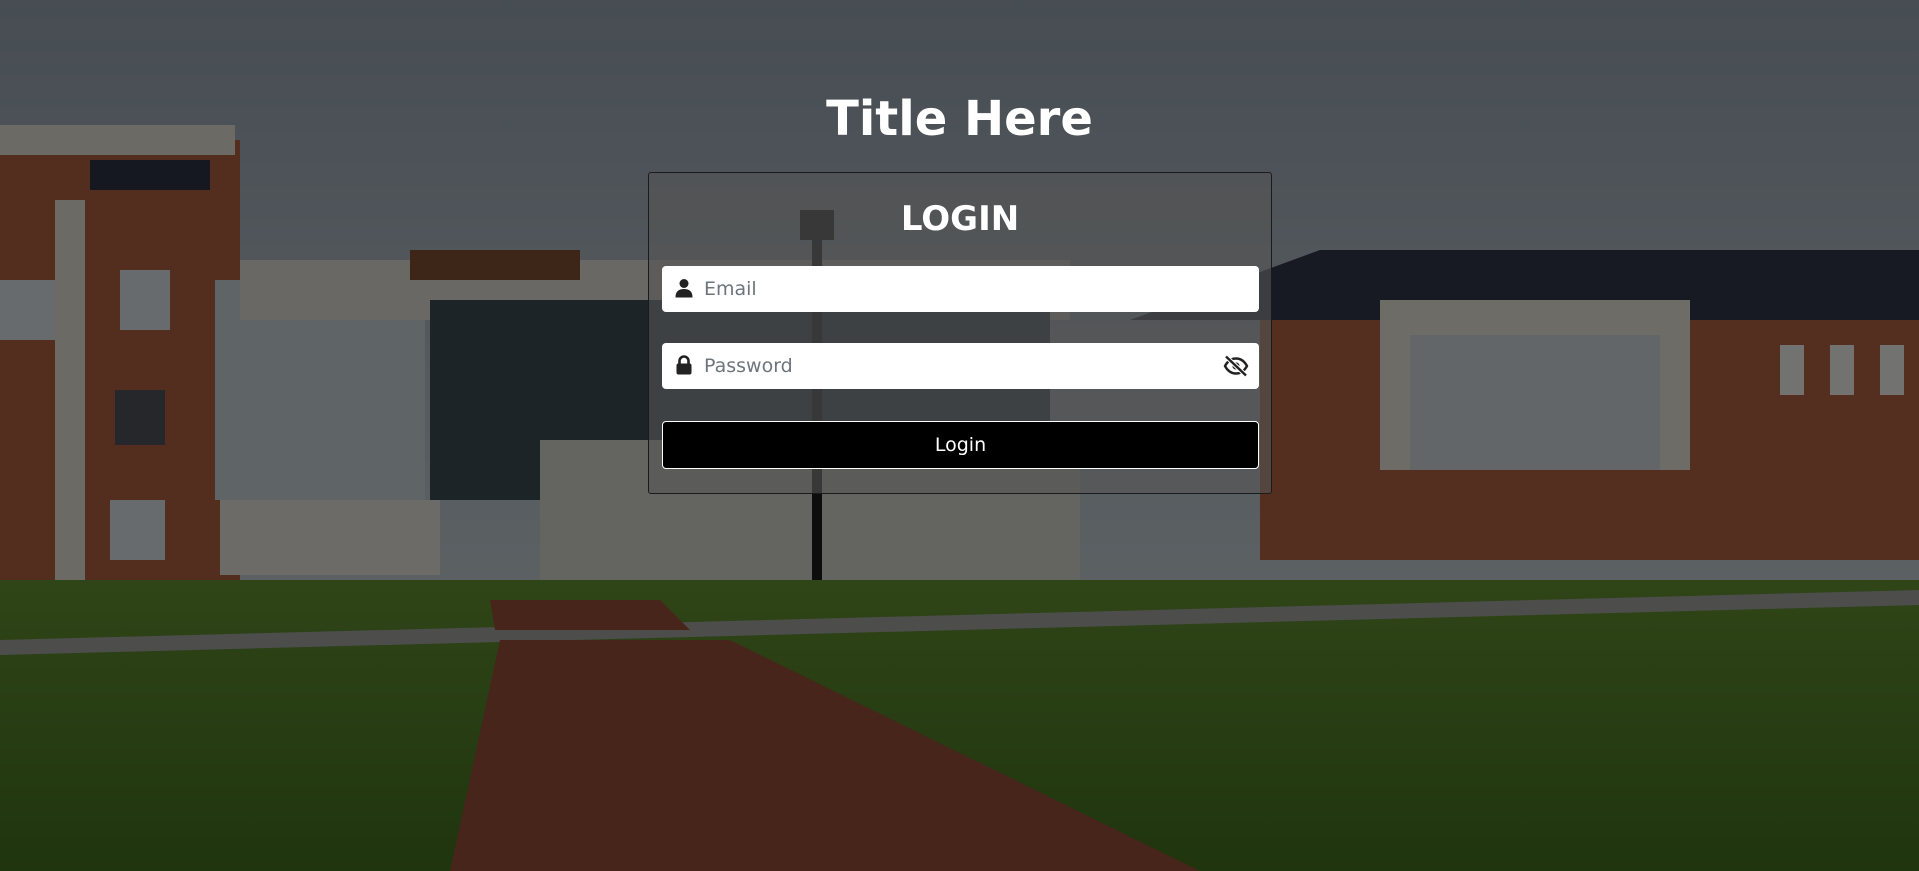 This screenshot has height=871, width=1919. Describe the element at coordinates (960, 219) in the screenshot. I see `login-heading: LOGIN` at that location.